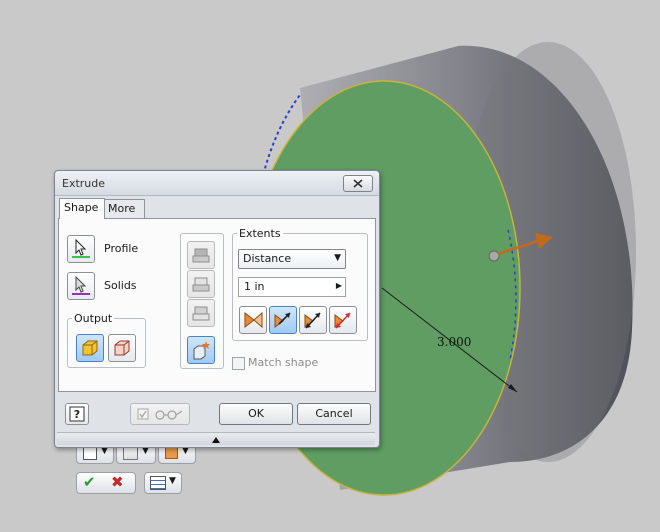 The height and width of the screenshot is (532, 660). What do you see at coordinates (106, 483) in the screenshot?
I see `apply-cancel-group: ✔ ✖` at bounding box center [106, 483].